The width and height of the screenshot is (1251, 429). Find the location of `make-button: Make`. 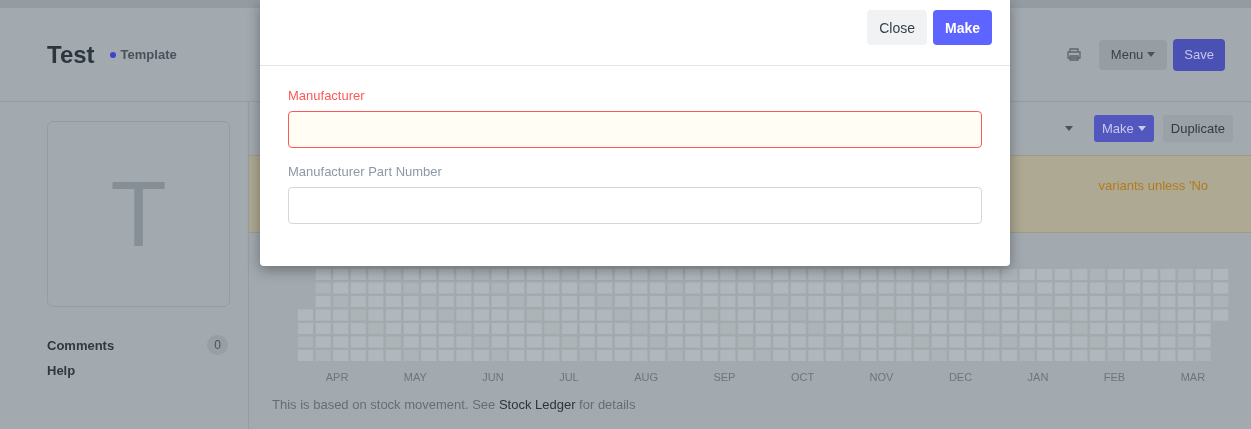

make-button: Make is located at coordinates (962, 27).